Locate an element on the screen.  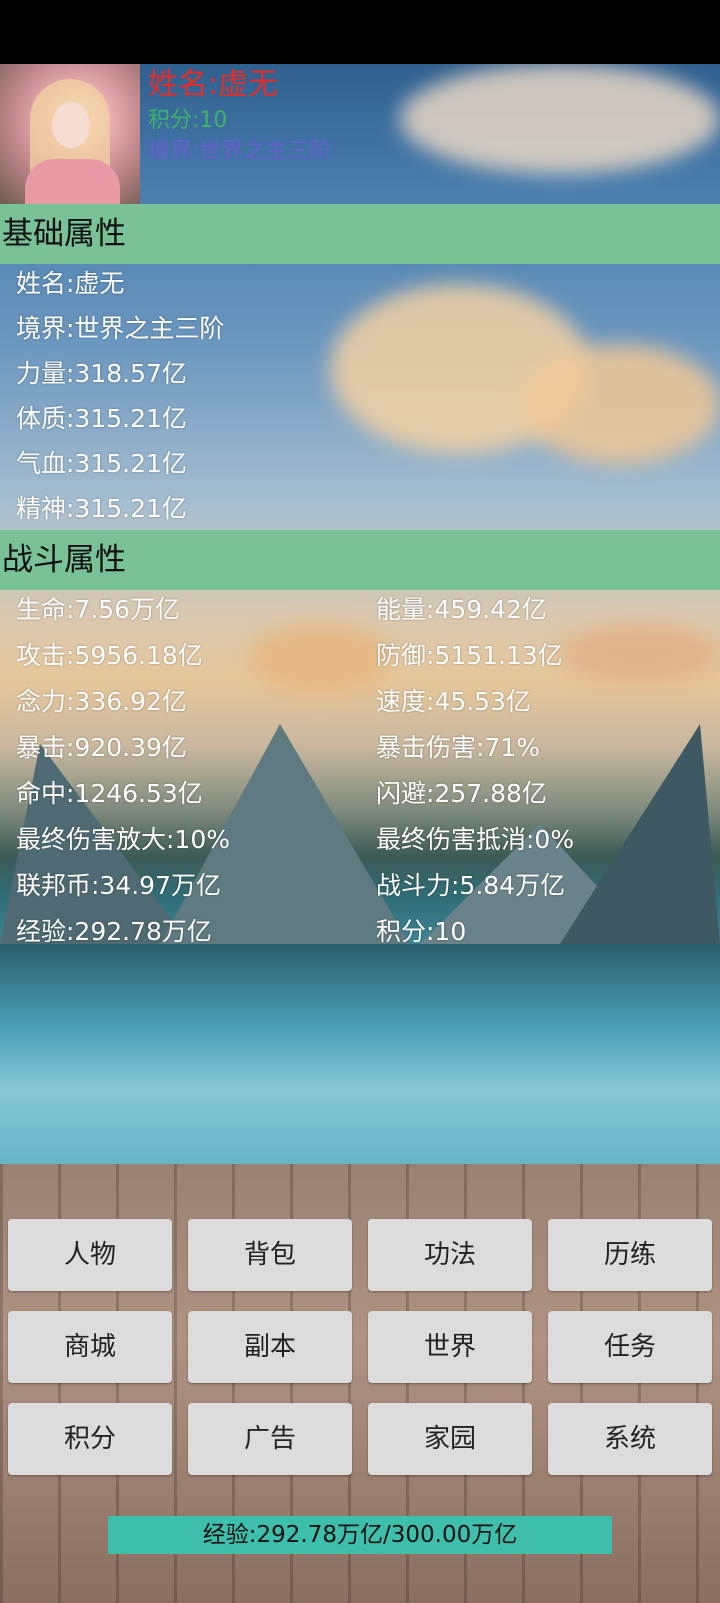
button-ads: 广告 is located at coordinates (270, 1439).